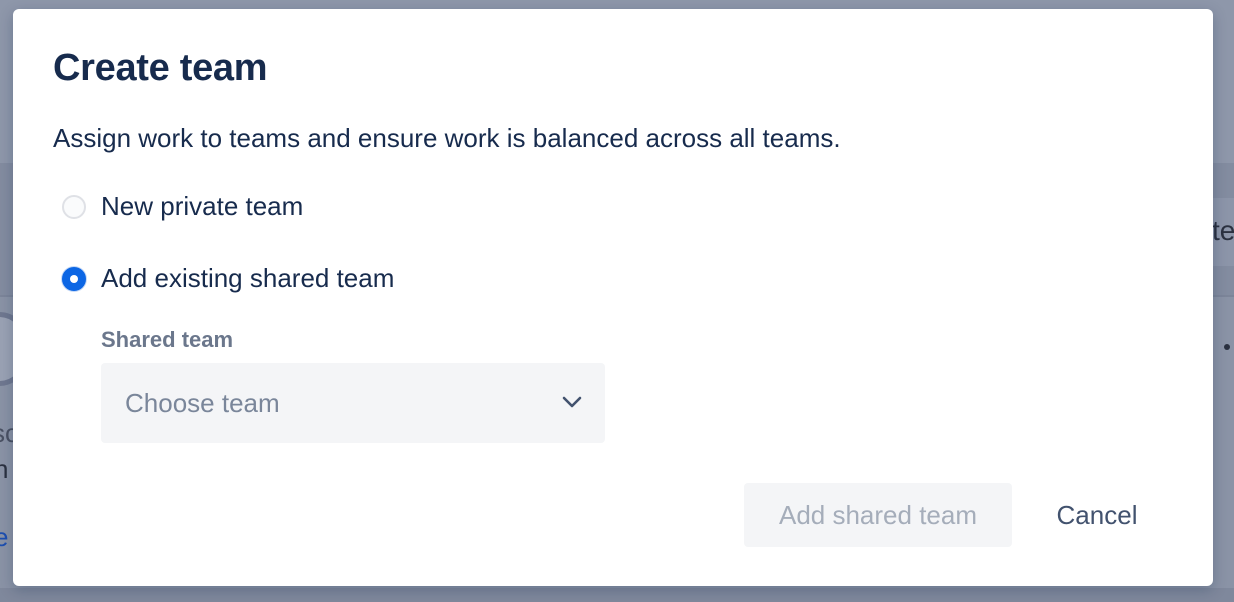 Image resolution: width=1234 pixels, height=602 pixels. Describe the element at coordinates (247, 278) in the screenshot. I see `add-existing-shared-team-label: Add existing shared team` at that location.